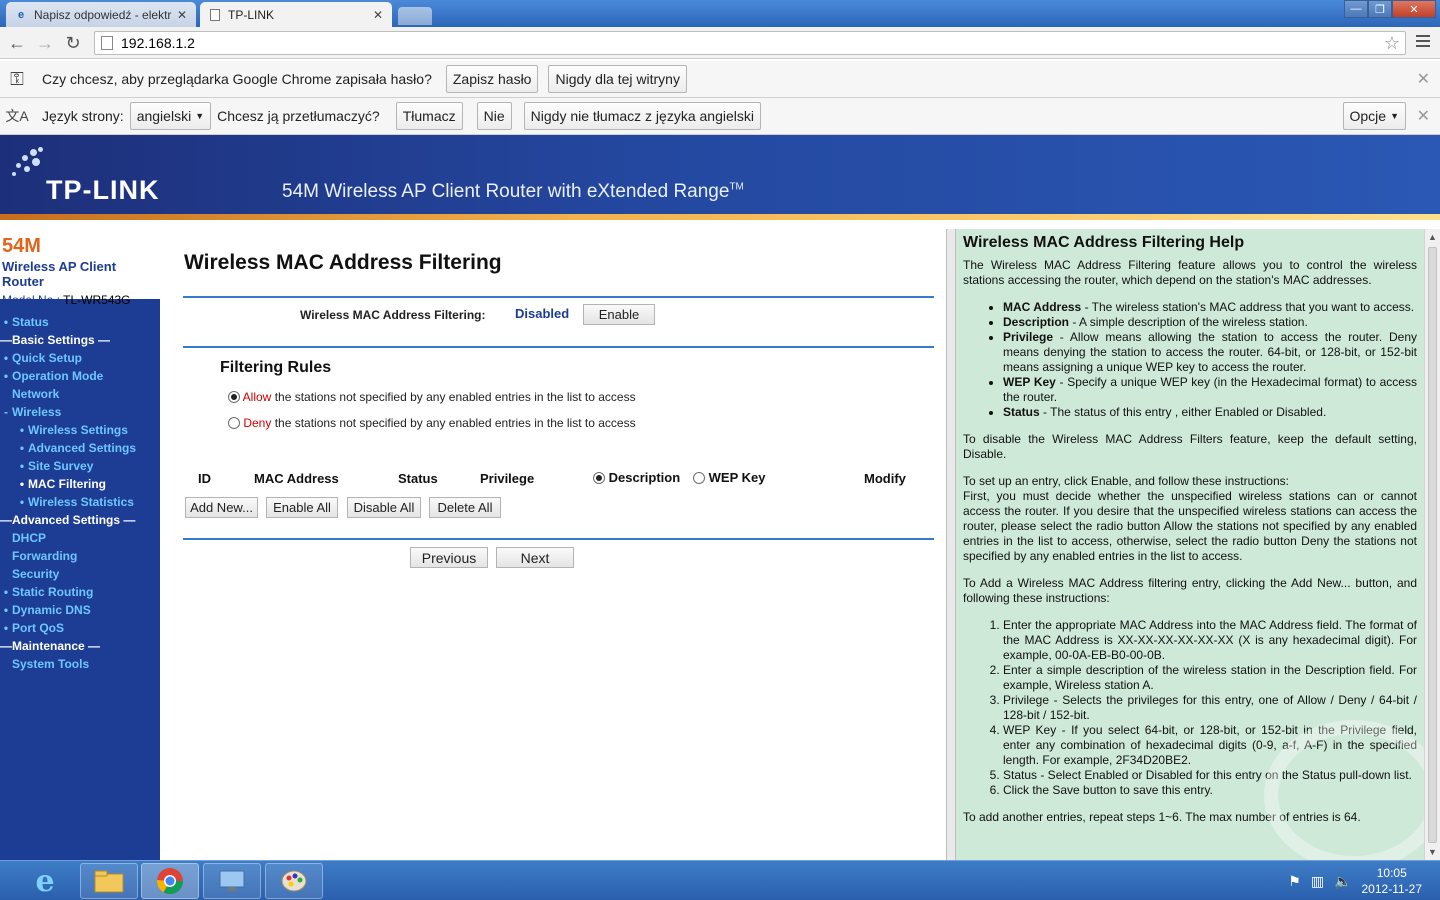 Image resolution: width=1440 pixels, height=900 pixels. Describe the element at coordinates (642, 116) in the screenshot. I see `never-translate-button: Nigdy nie tłumacz z języka angielski` at that location.